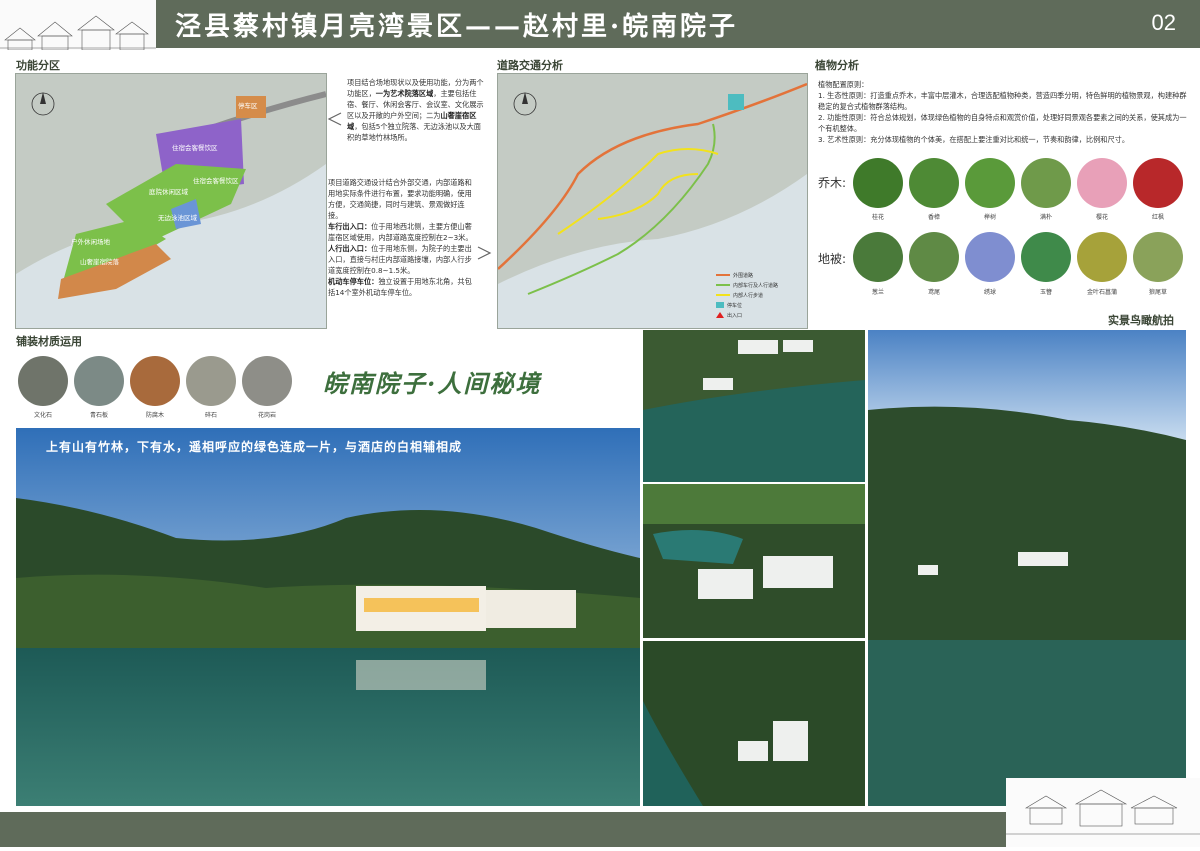 The width and height of the screenshot is (1200, 851). Describe the element at coordinates (210, 415) in the screenshot. I see `paving-caption: 碎石` at that location.